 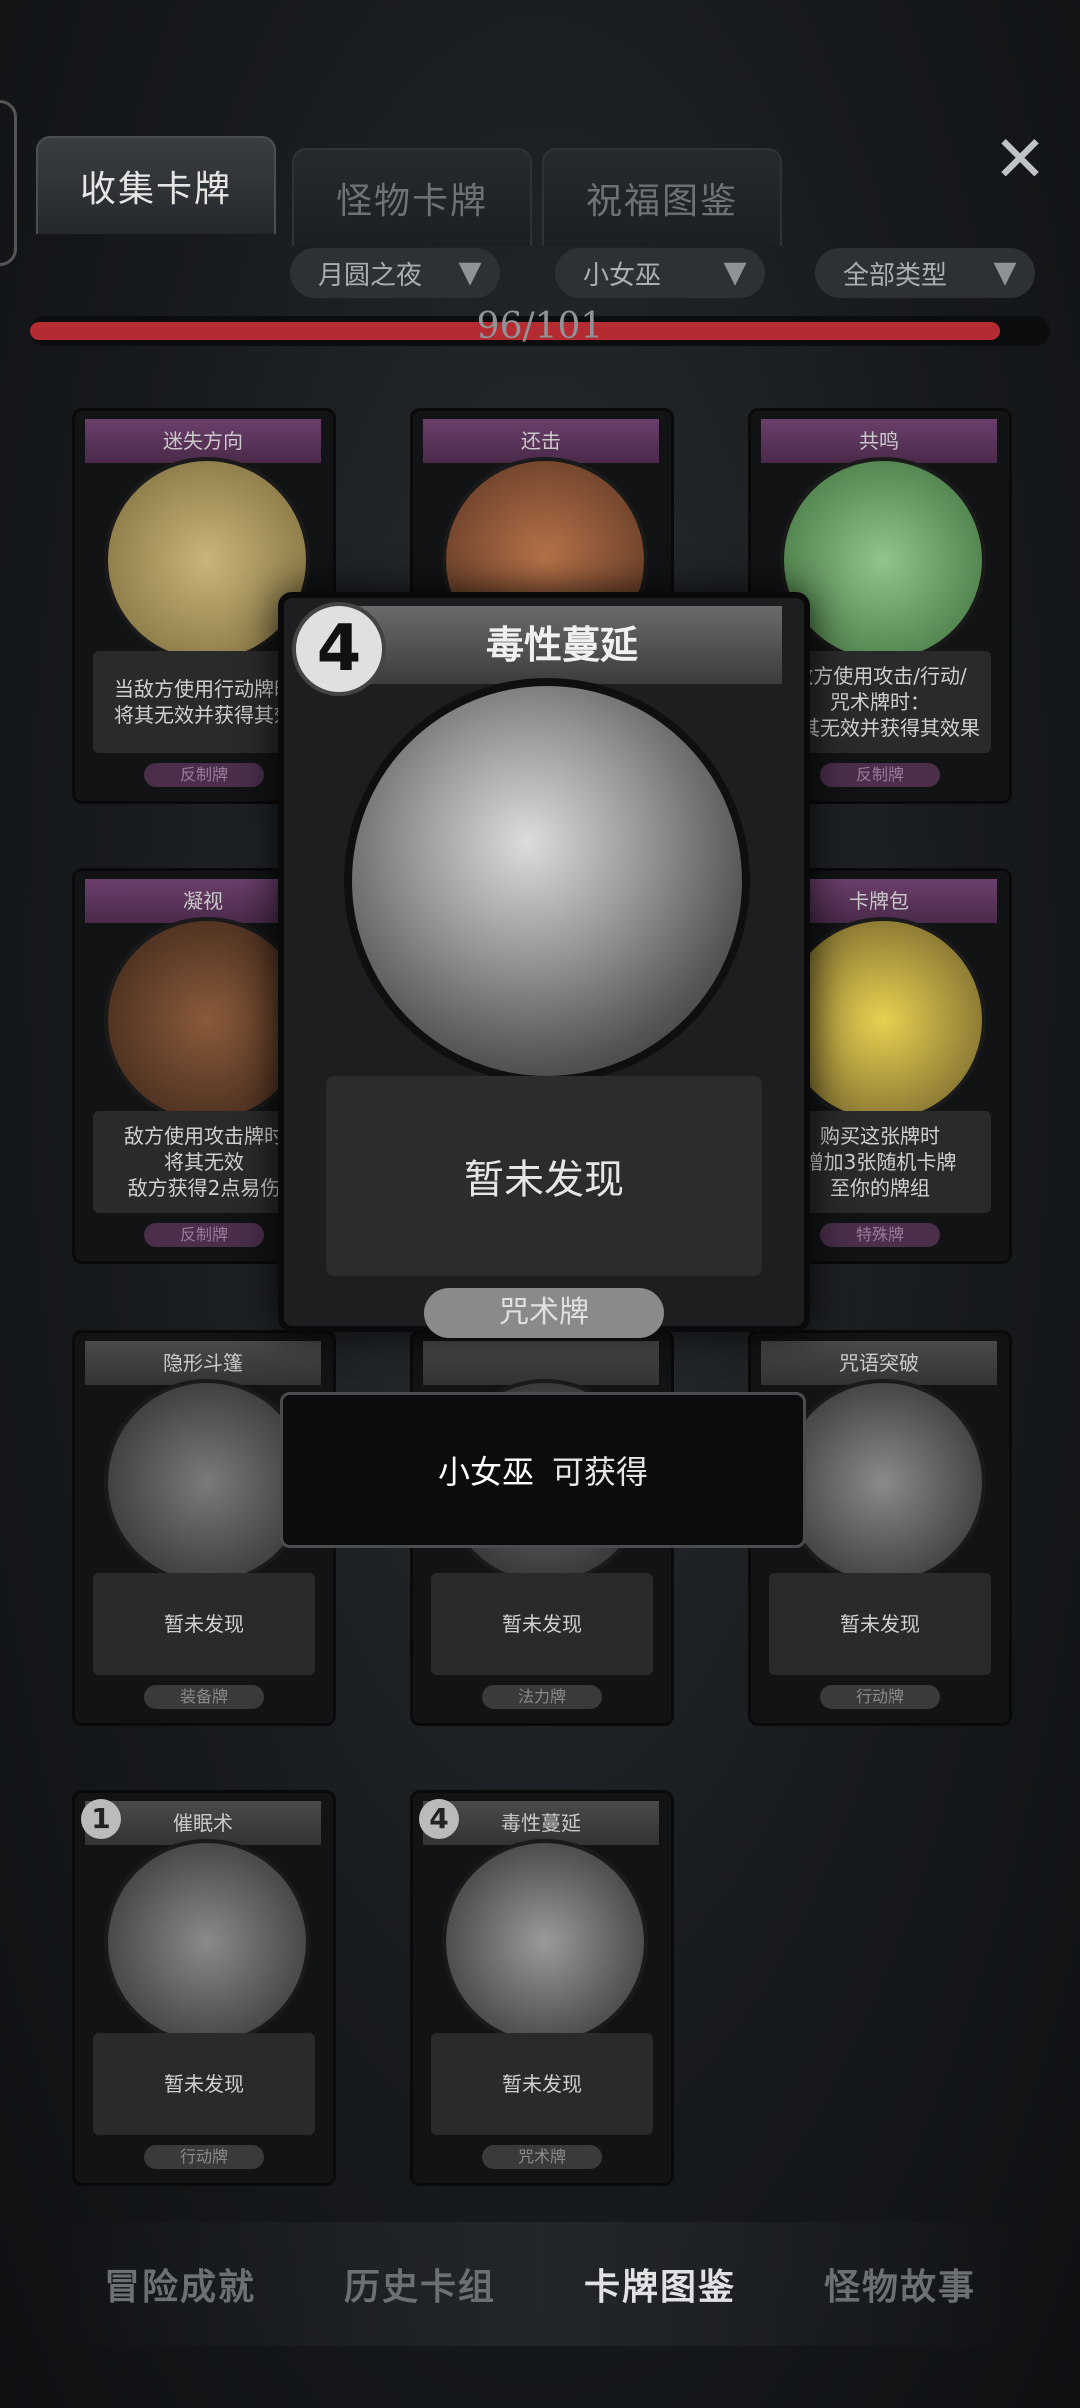 I want to click on tab-collect-cards: 收集卡牌, so click(x=156, y=185).